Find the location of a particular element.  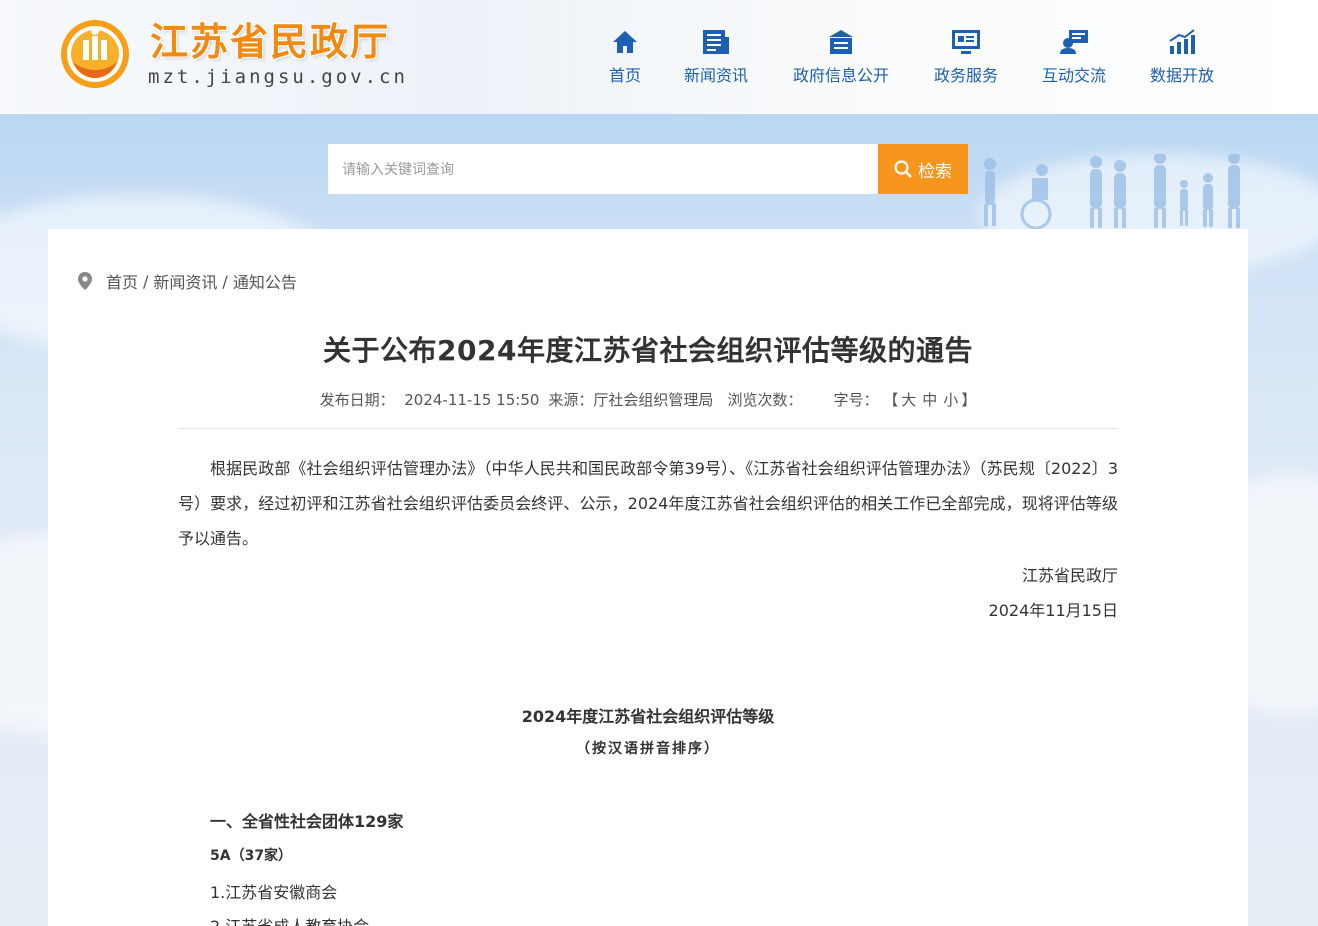

breadcrumb: 首页 / 新闻资讯 / 通知公告 is located at coordinates (187, 281).